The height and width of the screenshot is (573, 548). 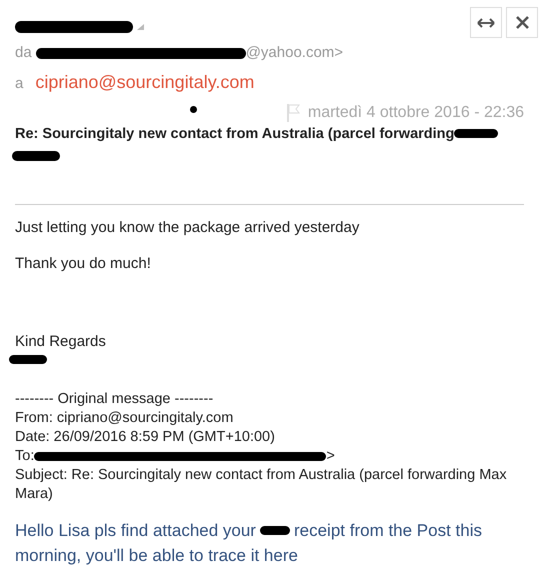 What do you see at coordinates (330, 456) in the screenshot?
I see `quoted-text: >` at bounding box center [330, 456].